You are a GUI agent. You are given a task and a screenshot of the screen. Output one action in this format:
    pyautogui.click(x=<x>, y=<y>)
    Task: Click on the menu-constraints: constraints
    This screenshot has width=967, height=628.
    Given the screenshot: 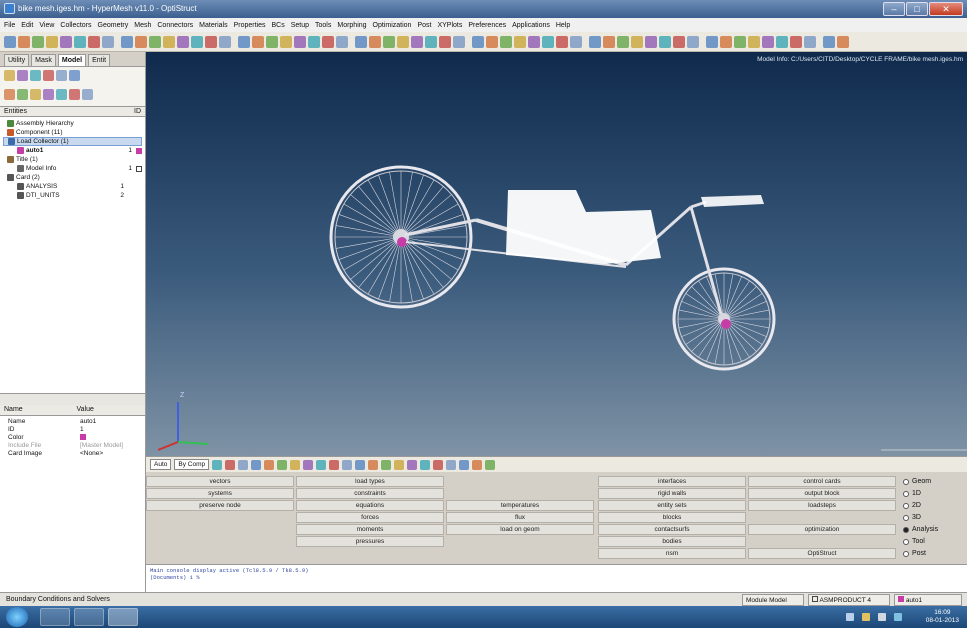 What is the action you would take?
    pyautogui.click(x=370, y=493)
    